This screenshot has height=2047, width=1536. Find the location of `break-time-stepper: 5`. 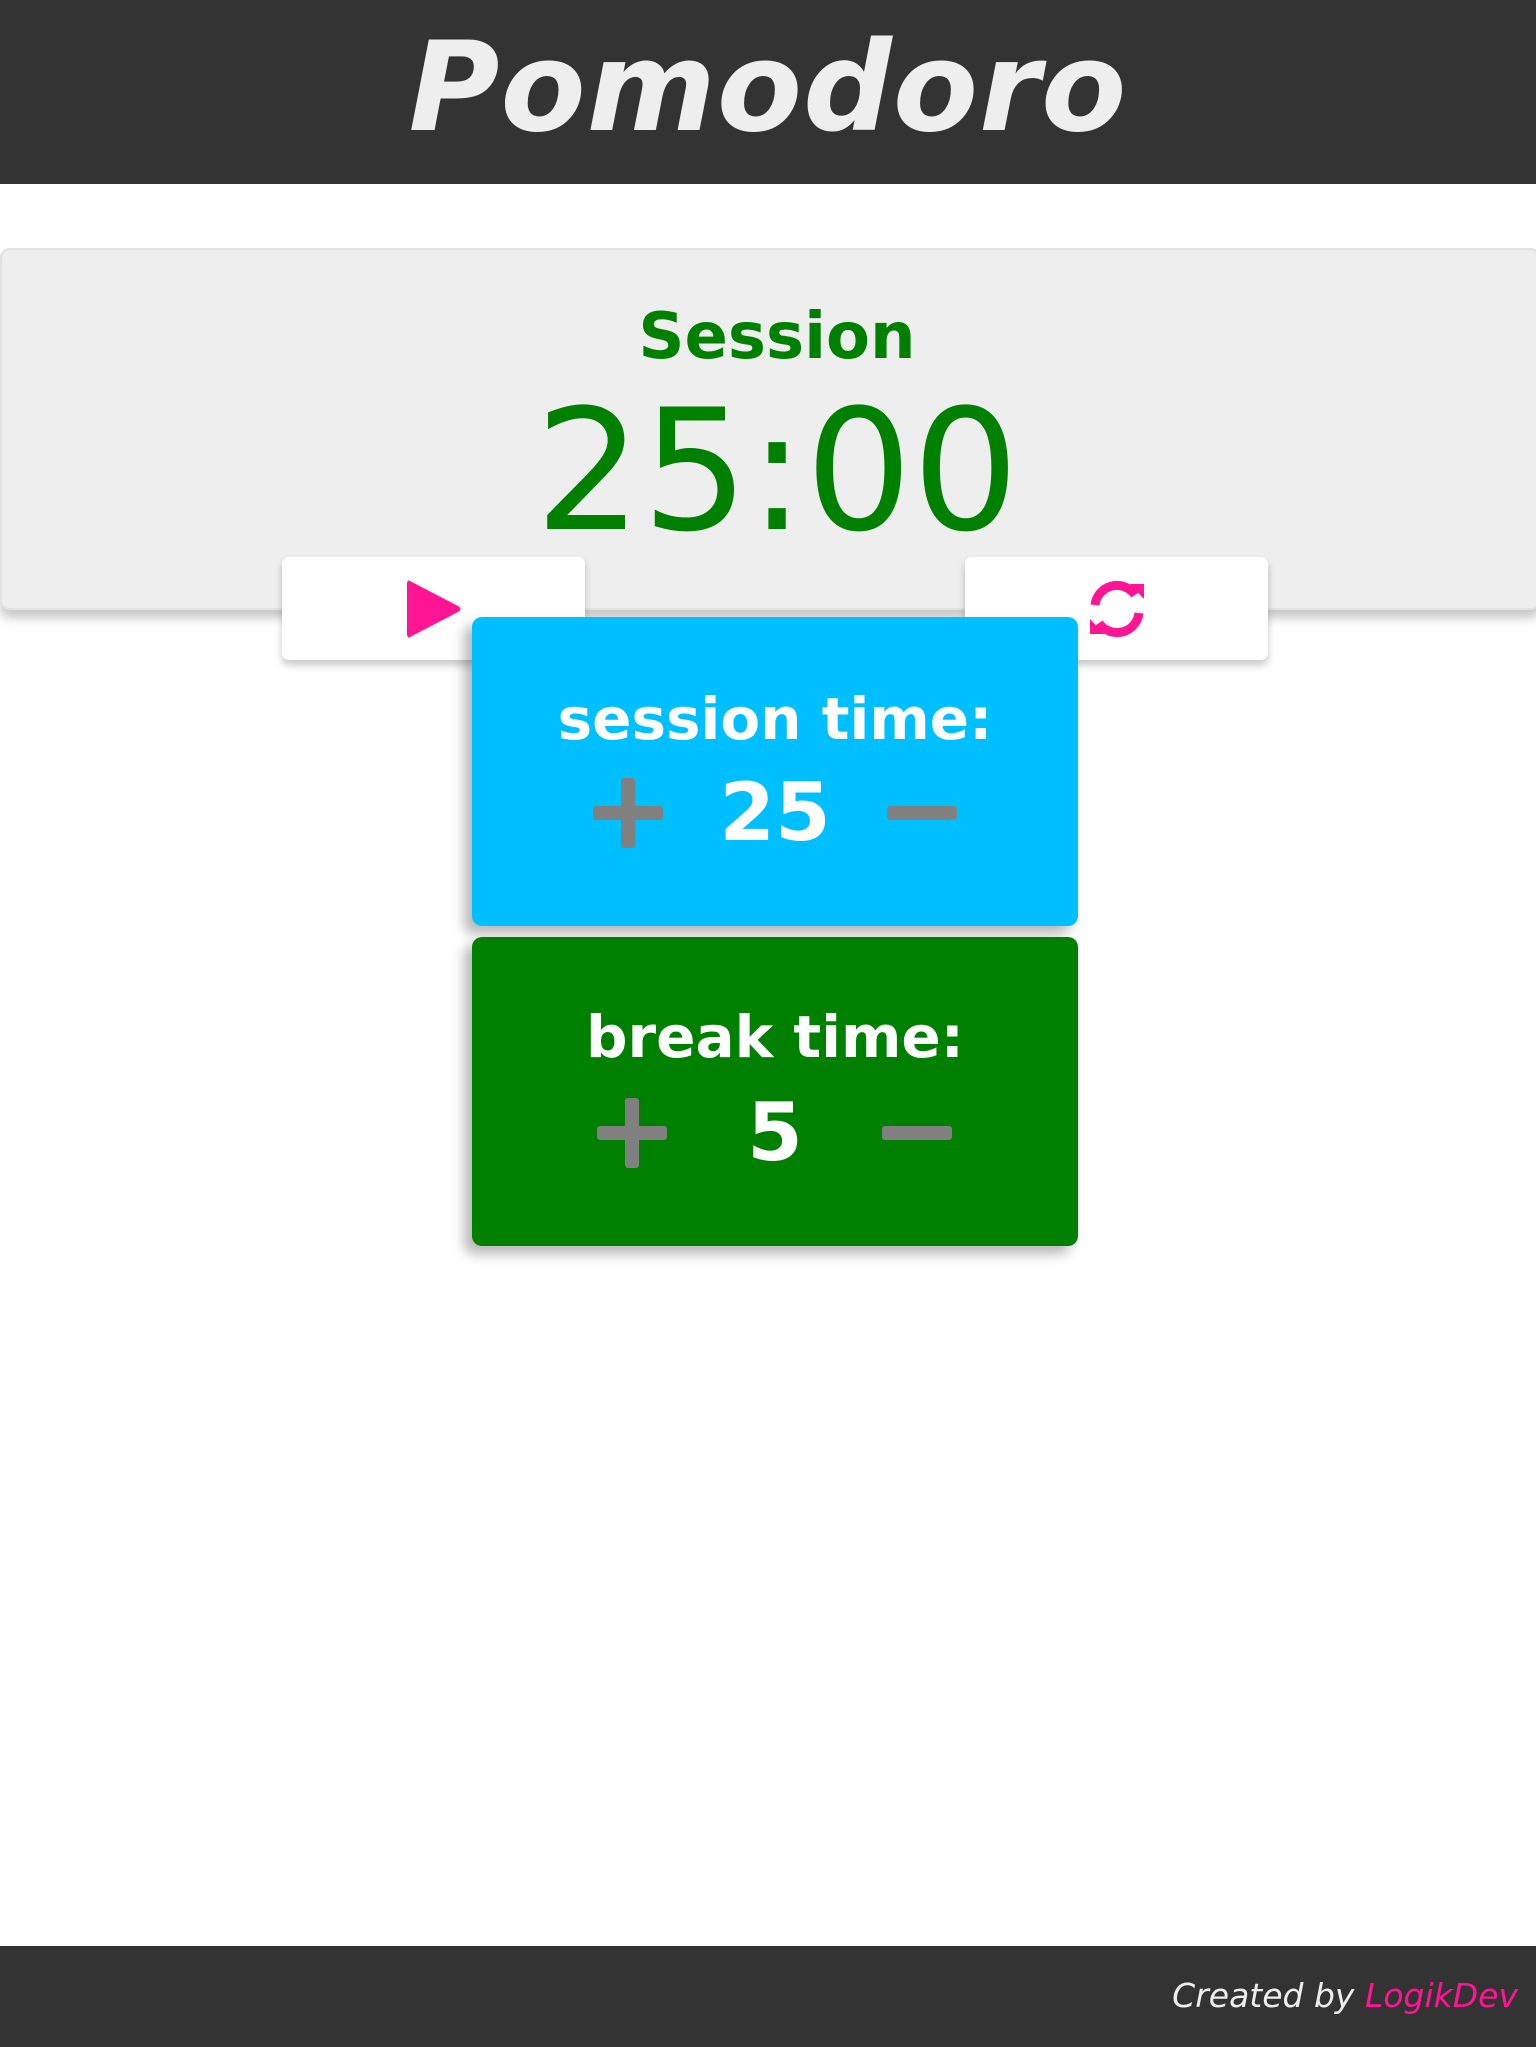

break-time-stepper: 5 is located at coordinates (775, 1133).